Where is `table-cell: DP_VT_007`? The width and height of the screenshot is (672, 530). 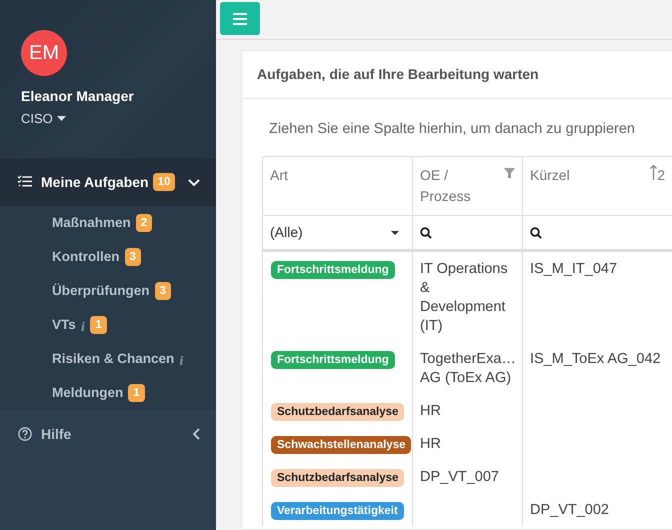 table-cell: DP_VT_007 is located at coordinates (459, 477).